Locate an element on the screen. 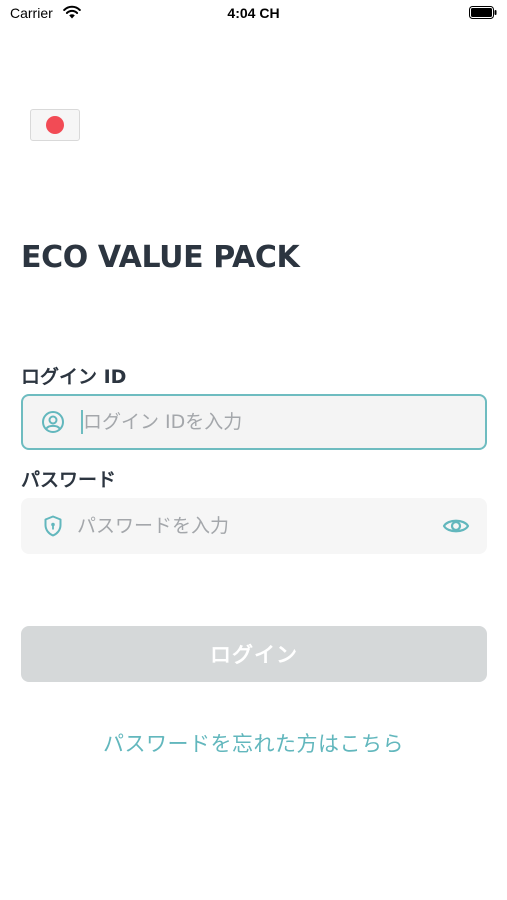  login-id-input is located at coordinates (284, 422).